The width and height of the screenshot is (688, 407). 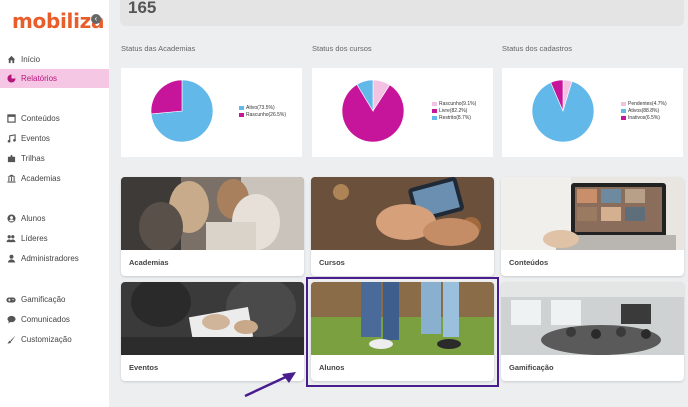 What do you see at coordinates (158, 48) in the screenshot?
I see `chart-title-academias: Status das Academias` at bounding box center [158, 48].